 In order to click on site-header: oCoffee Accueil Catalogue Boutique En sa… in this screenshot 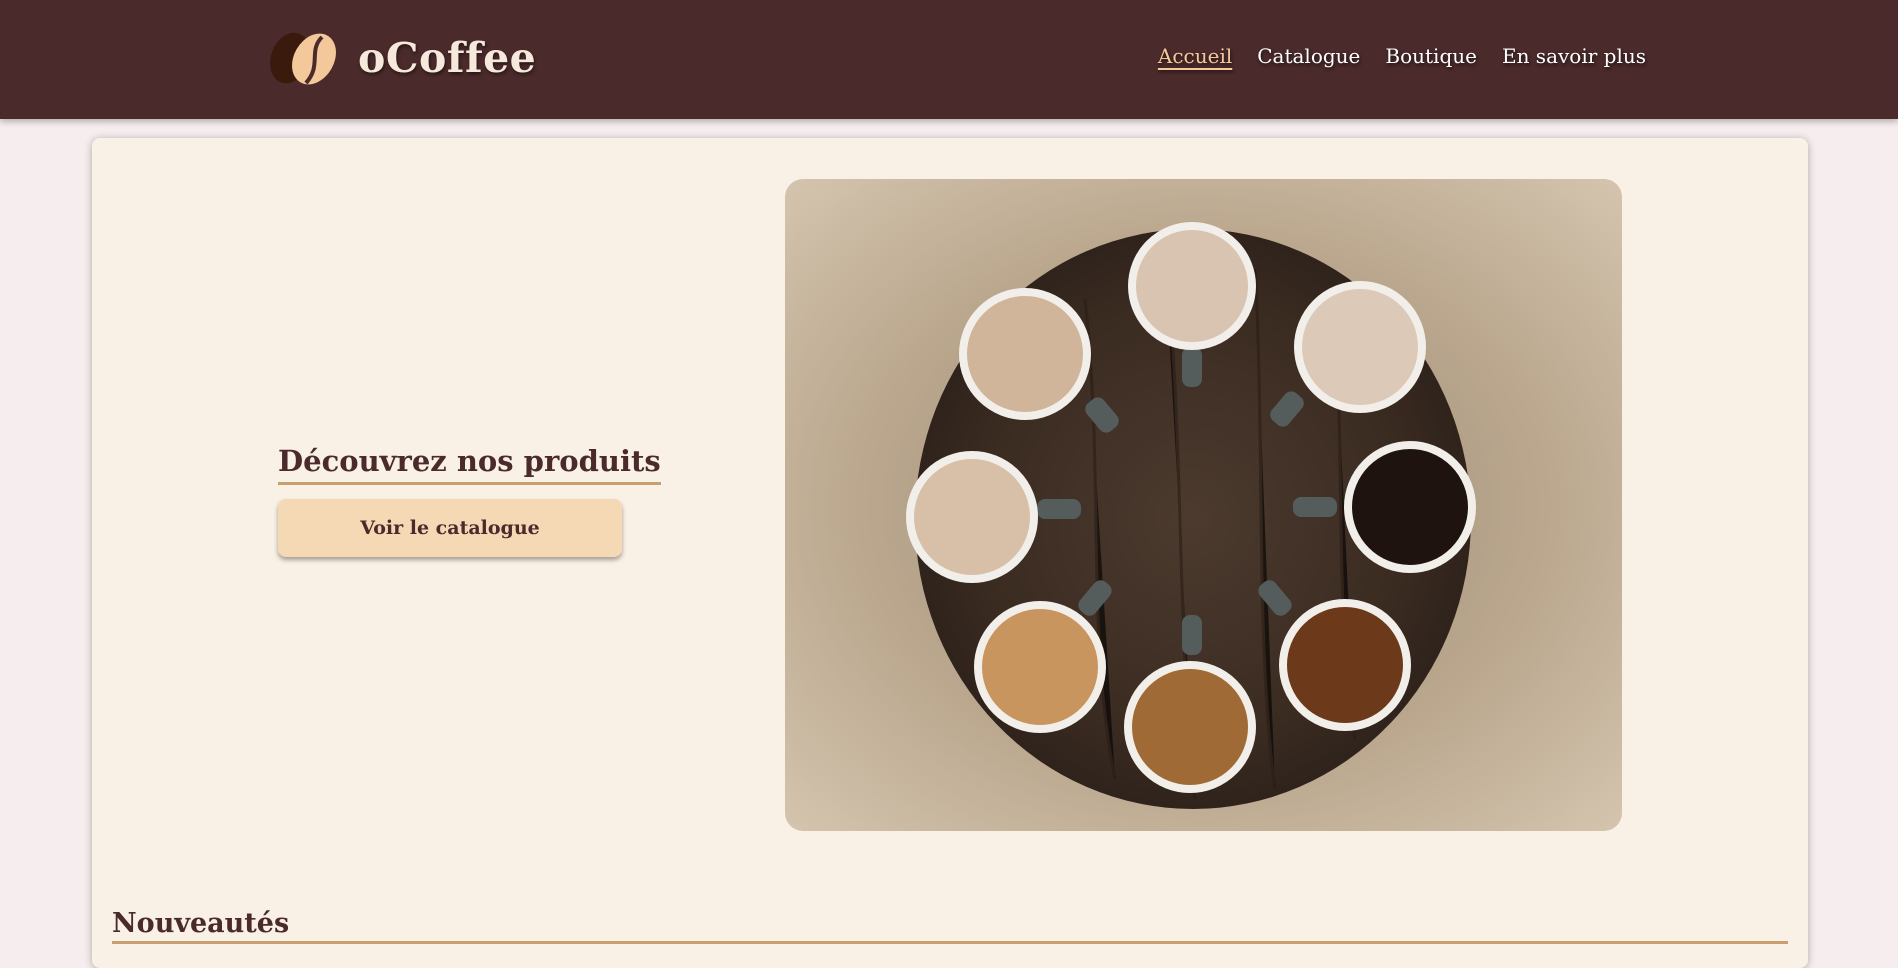, I will do `click(949, 59)`.